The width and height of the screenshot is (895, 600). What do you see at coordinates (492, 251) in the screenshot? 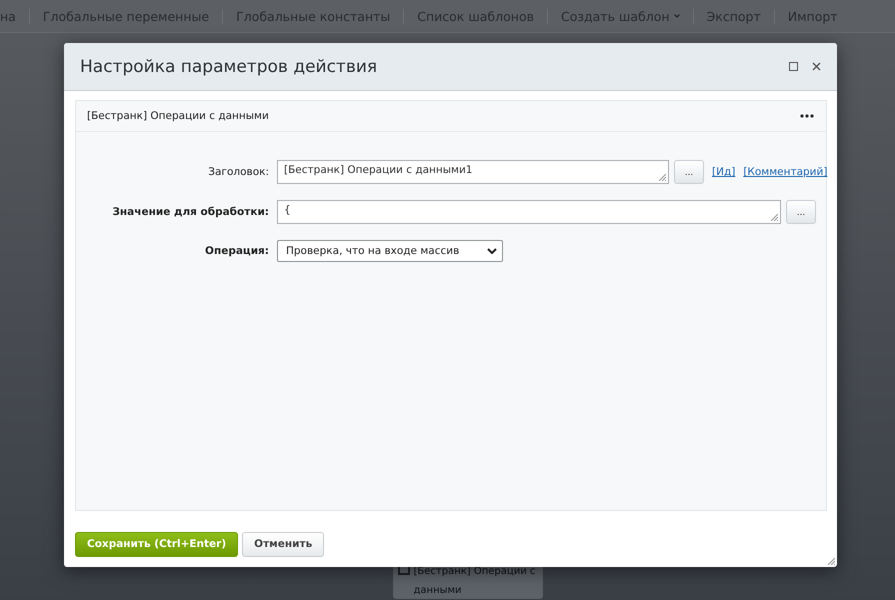
I see `caret-icon` at bounding box center [492, 251].